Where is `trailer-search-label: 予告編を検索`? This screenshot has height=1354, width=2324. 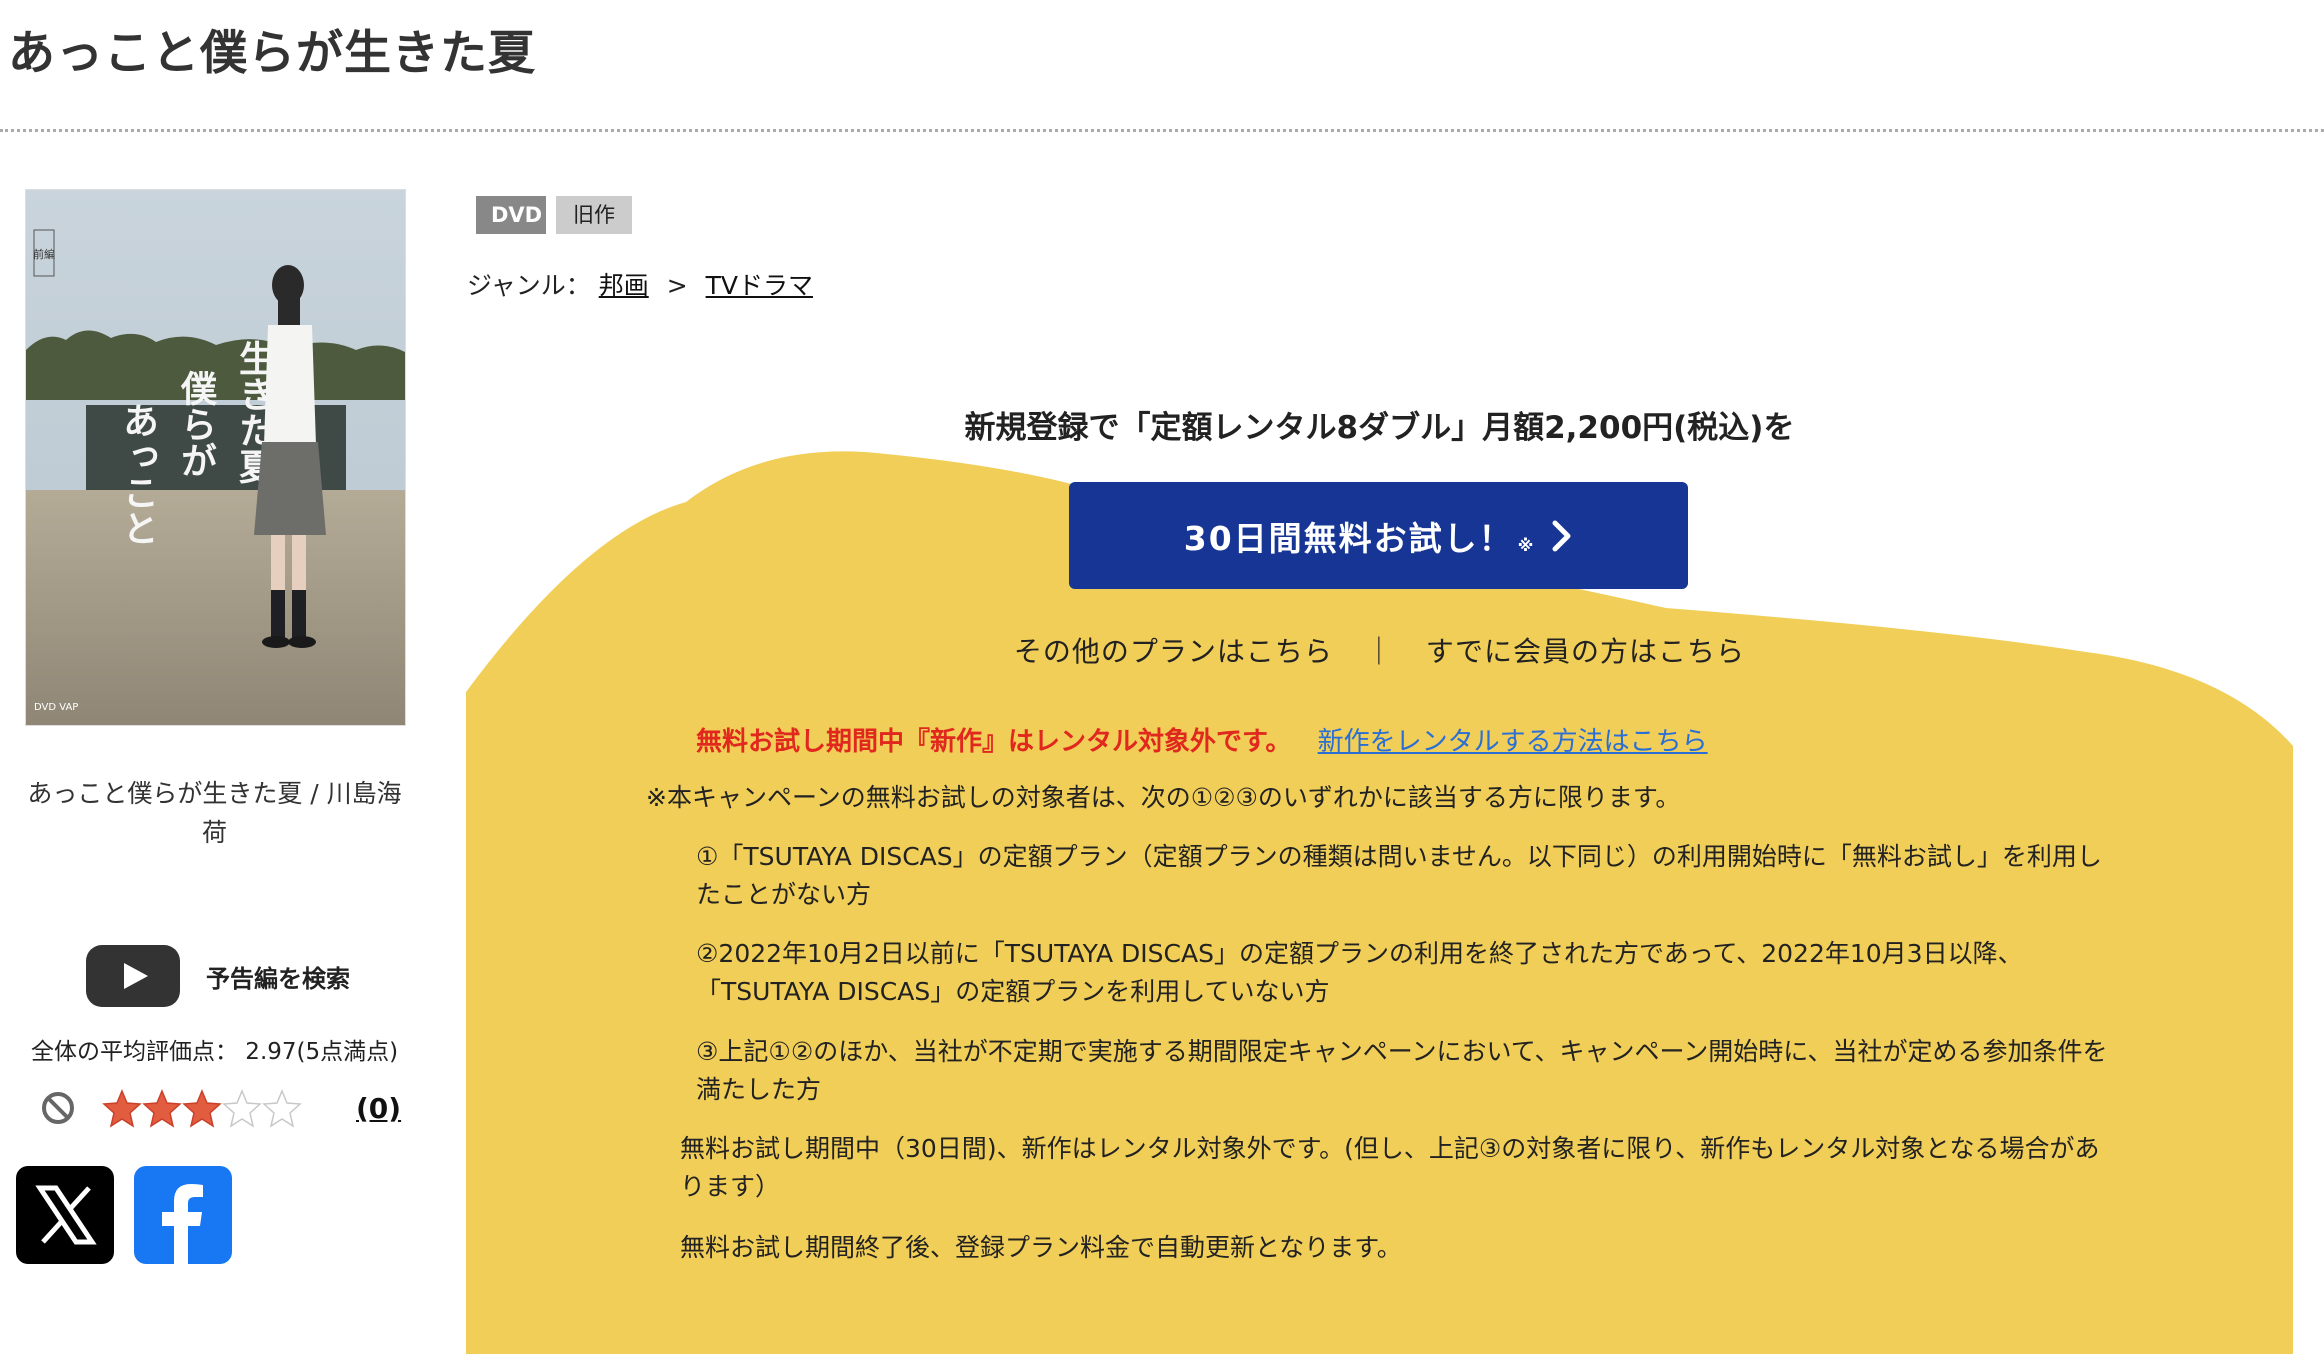
trailer-search-label: 予告編を検索 is located at coordinates (278, 978).